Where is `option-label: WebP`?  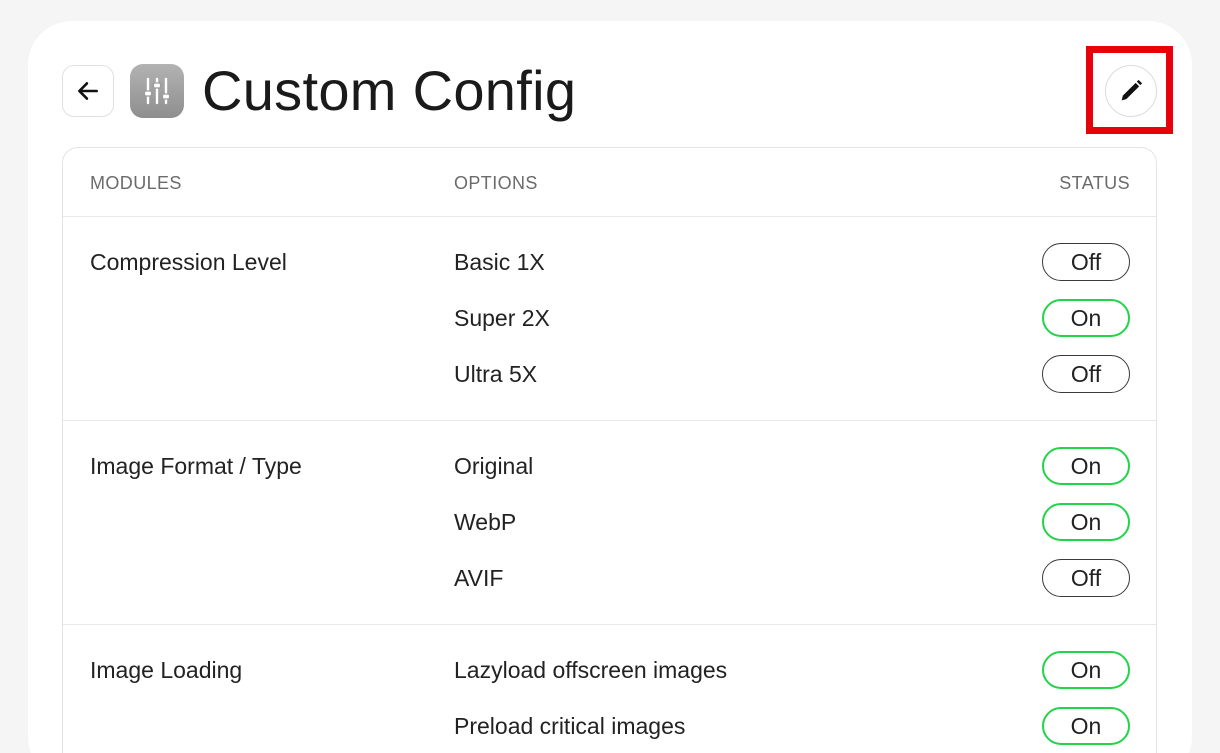
option-label: WebP is located at coordinates (485, 522).